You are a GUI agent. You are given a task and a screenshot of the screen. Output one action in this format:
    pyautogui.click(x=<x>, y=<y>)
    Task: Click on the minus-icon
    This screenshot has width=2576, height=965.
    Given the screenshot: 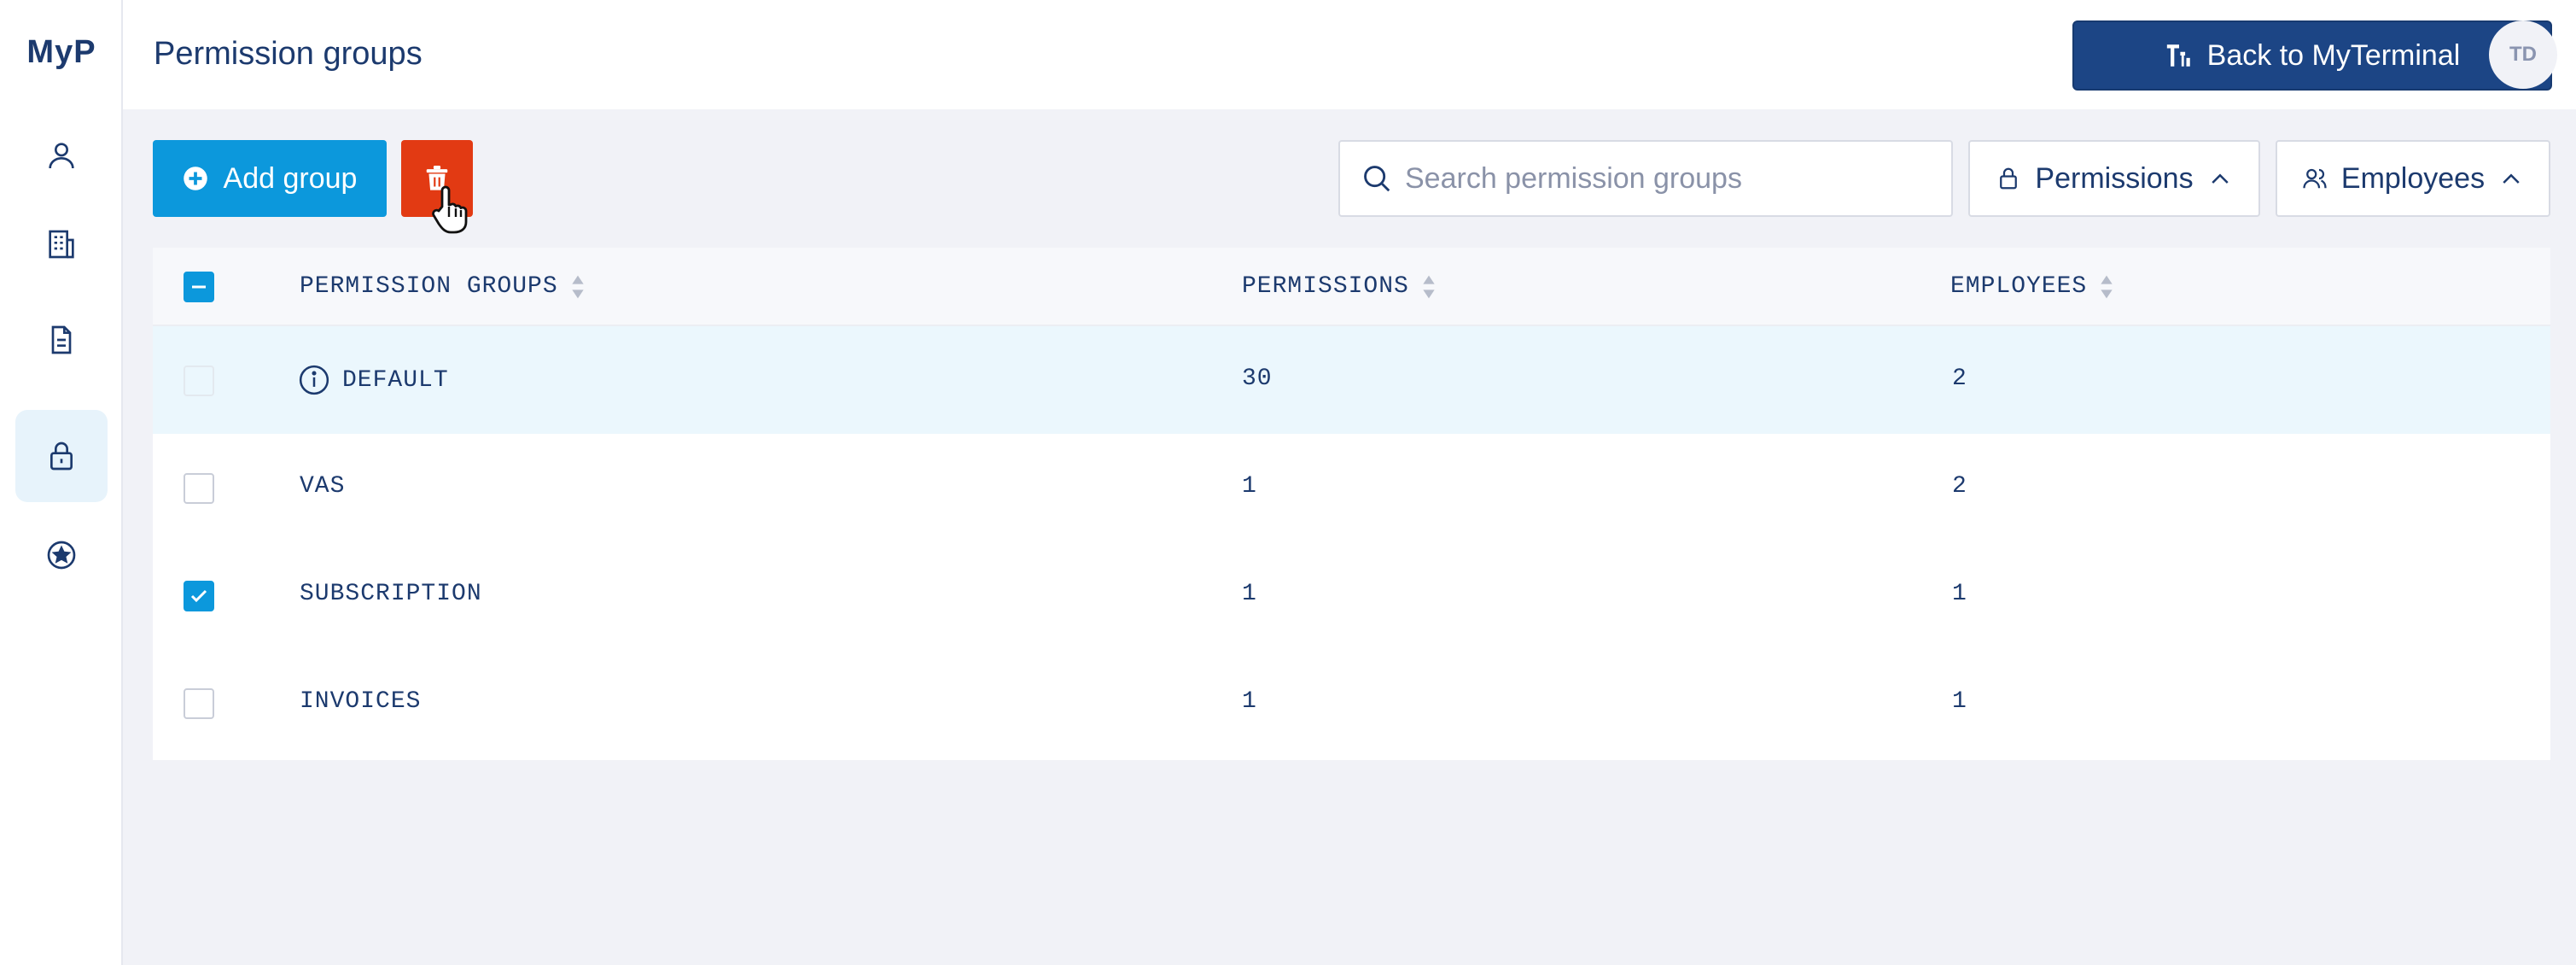 What is the action you would take?
    pyautogui.click(x=199, y=287)
    